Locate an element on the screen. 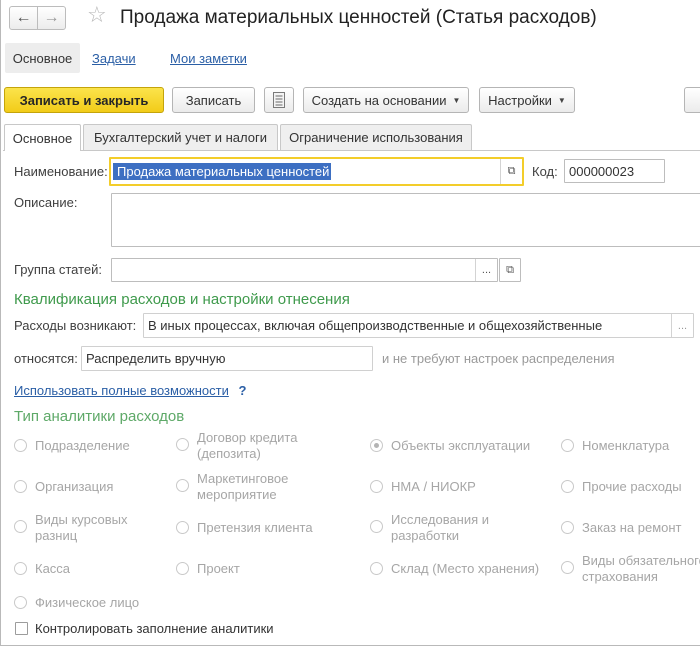 Image resolution: width=700 pixels, height=646 pixels. radio-exchange-differences: Виды курсовых разниц is located at coordinates (79, 528).